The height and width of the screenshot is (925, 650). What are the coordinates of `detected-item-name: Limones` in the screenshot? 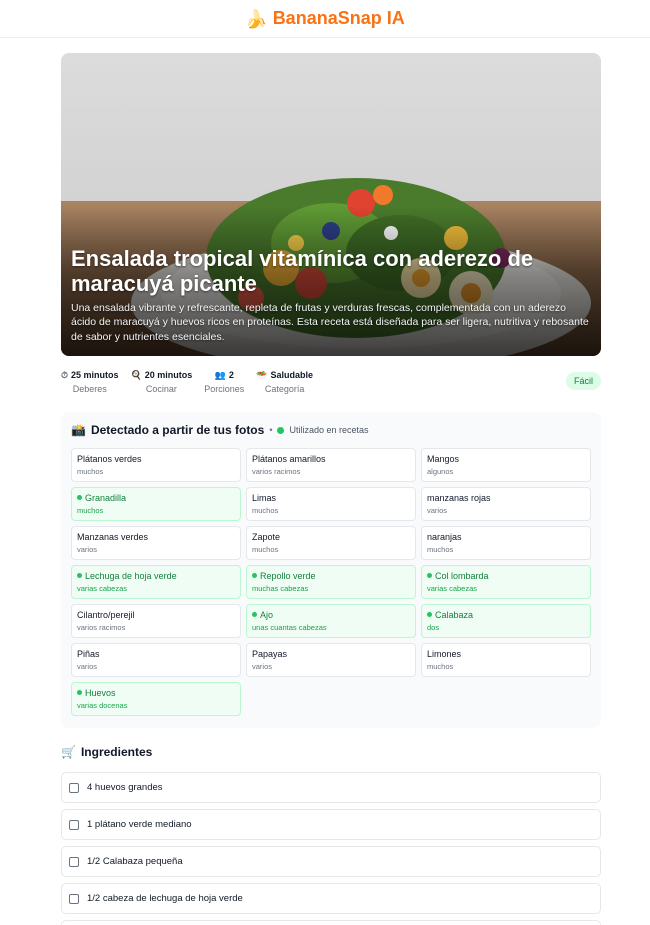 It's located at (444, 654).